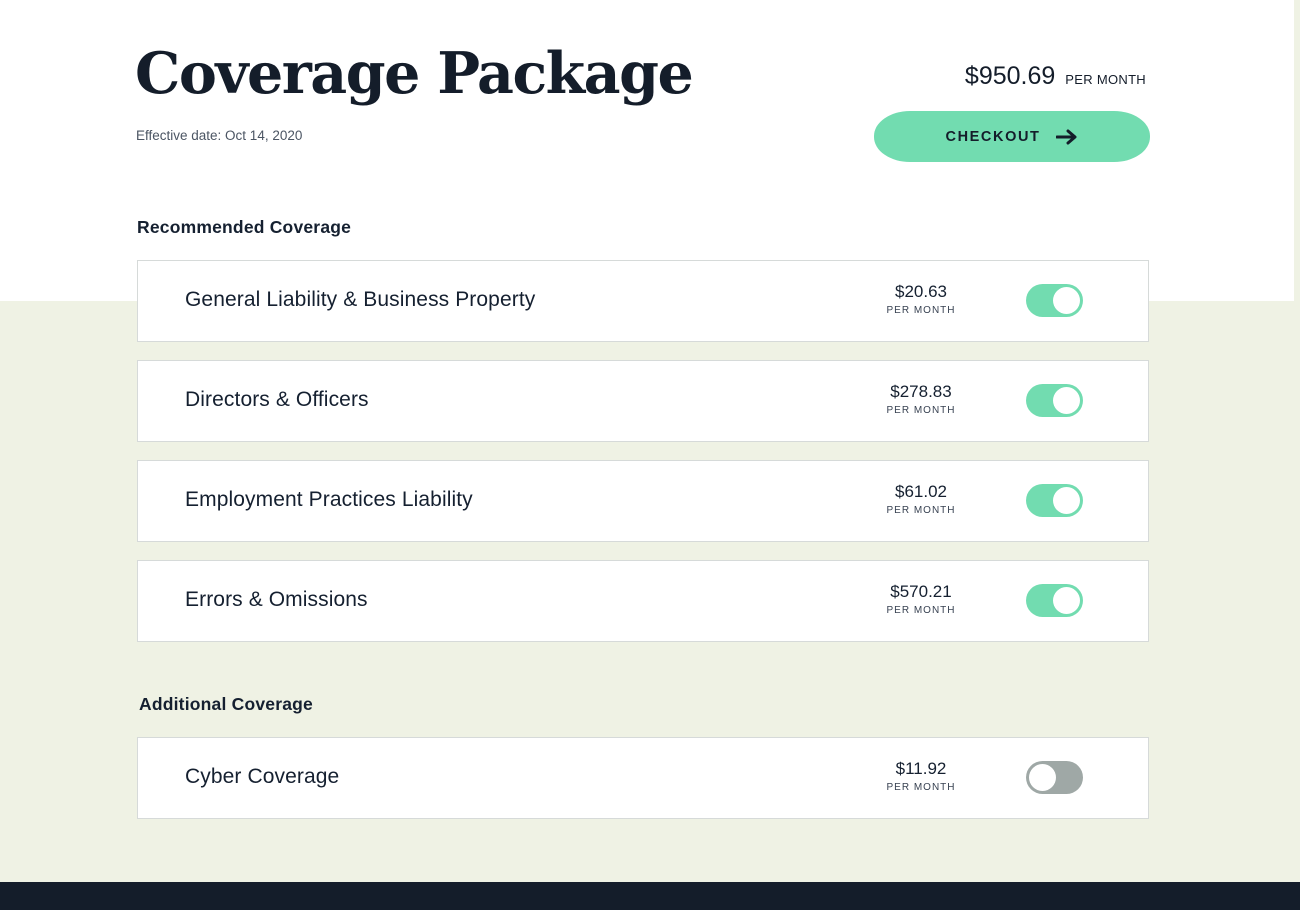 This screenshot has width=1300, height=910. What do you see at coordinates (1010, 76) in the screenshot?
I see `total-amount: $950.69` at bounding box center [1010, 76].